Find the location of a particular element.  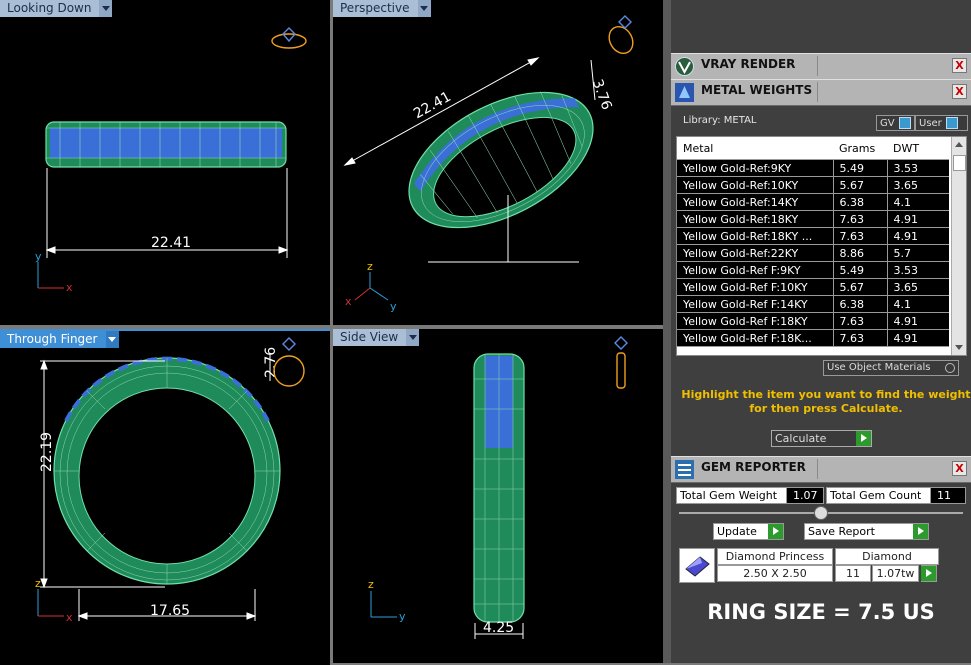

table-header-row: Metal Grams DWT is located at coordinates (813, 148).